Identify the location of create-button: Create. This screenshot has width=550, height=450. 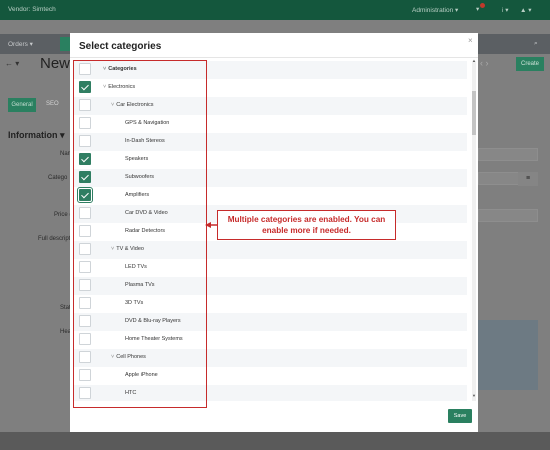
(530, 64).